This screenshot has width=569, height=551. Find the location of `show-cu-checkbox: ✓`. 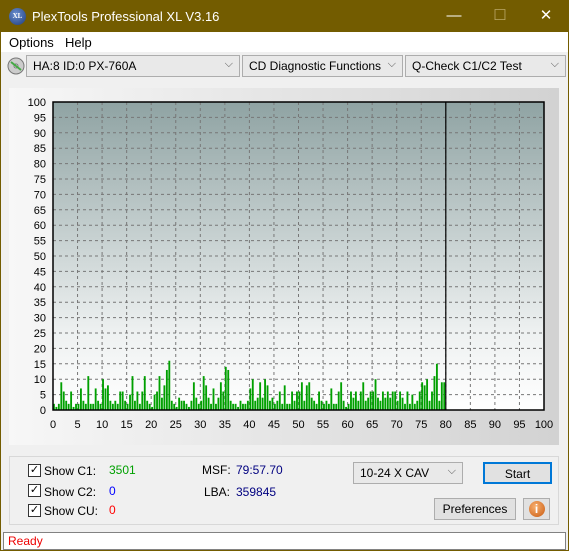

show-cu-checkbox: ✓ is located at coordinates (34, 510).